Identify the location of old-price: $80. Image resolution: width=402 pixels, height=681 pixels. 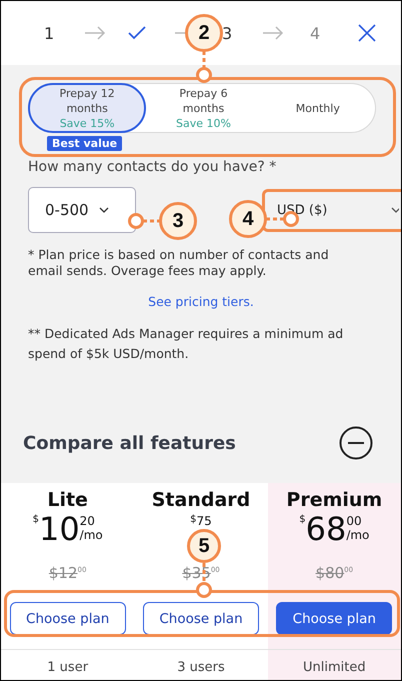
(330, 573).